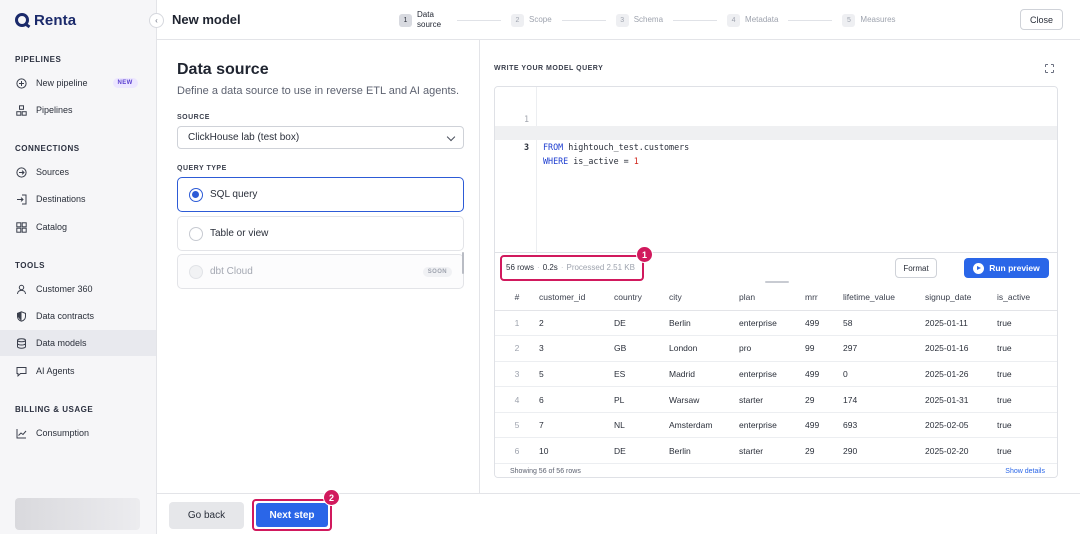 The height and width of the screenshot is (534, 1080). What do you see at coordinates (21, 110) in the screenshot?
I see `pipelines-icon` at bounding box center [21, 110].